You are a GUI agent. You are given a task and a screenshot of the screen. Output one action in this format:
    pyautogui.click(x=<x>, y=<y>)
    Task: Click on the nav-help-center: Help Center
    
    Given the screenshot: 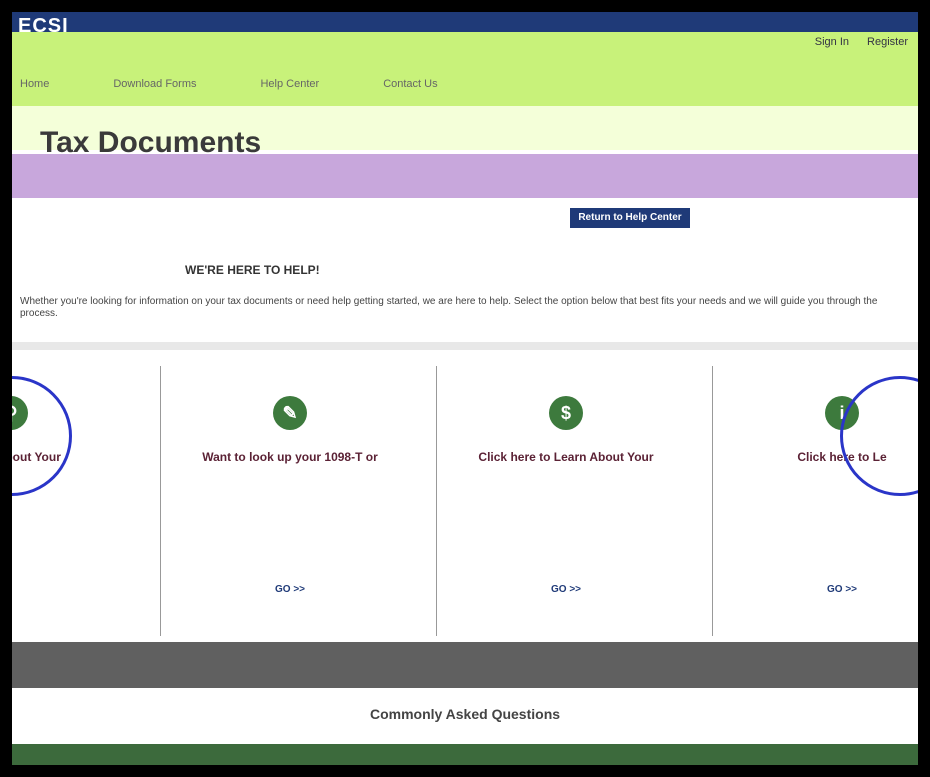 What is the action you would take?
    pyautogui.click(x=289, y=84)
    